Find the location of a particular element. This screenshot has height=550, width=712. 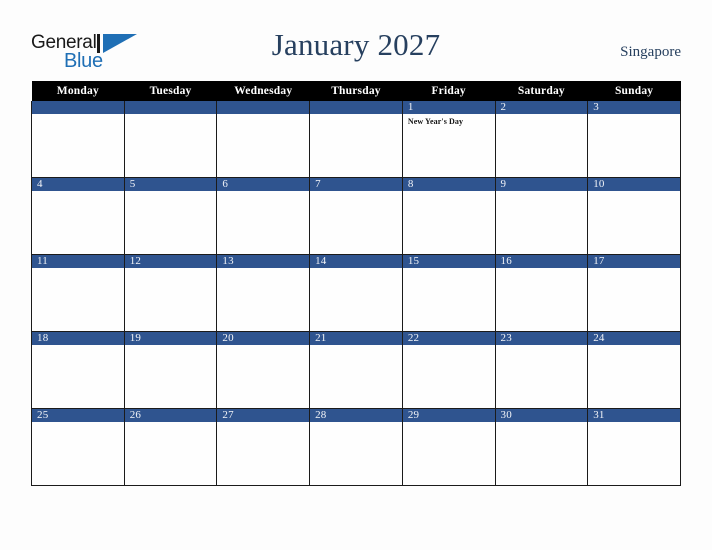

calendar-day-cell: 29 is located at coordinates (448, 447).